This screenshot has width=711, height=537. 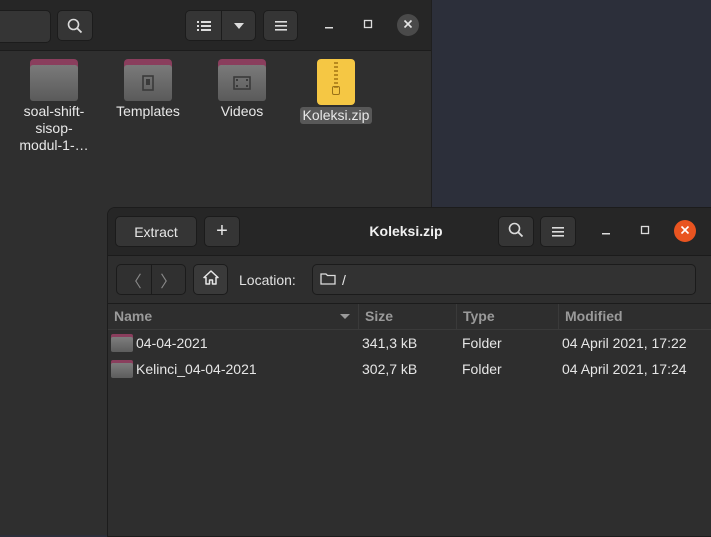 What do you see at coordinates (25, 26) in the screenshot?
I see `path-bar` at bounding box center [25, 26].